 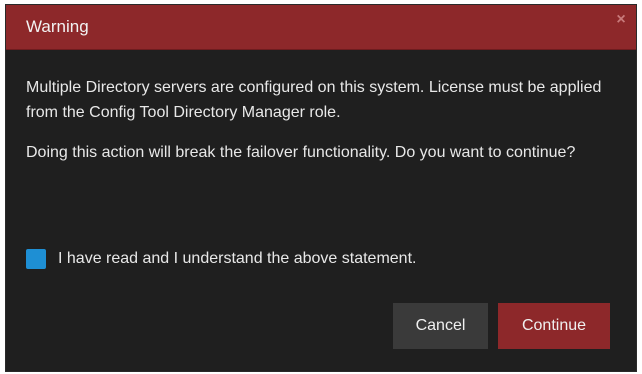 I want to click on continue-button: Continue, so click(x=554, y=326).